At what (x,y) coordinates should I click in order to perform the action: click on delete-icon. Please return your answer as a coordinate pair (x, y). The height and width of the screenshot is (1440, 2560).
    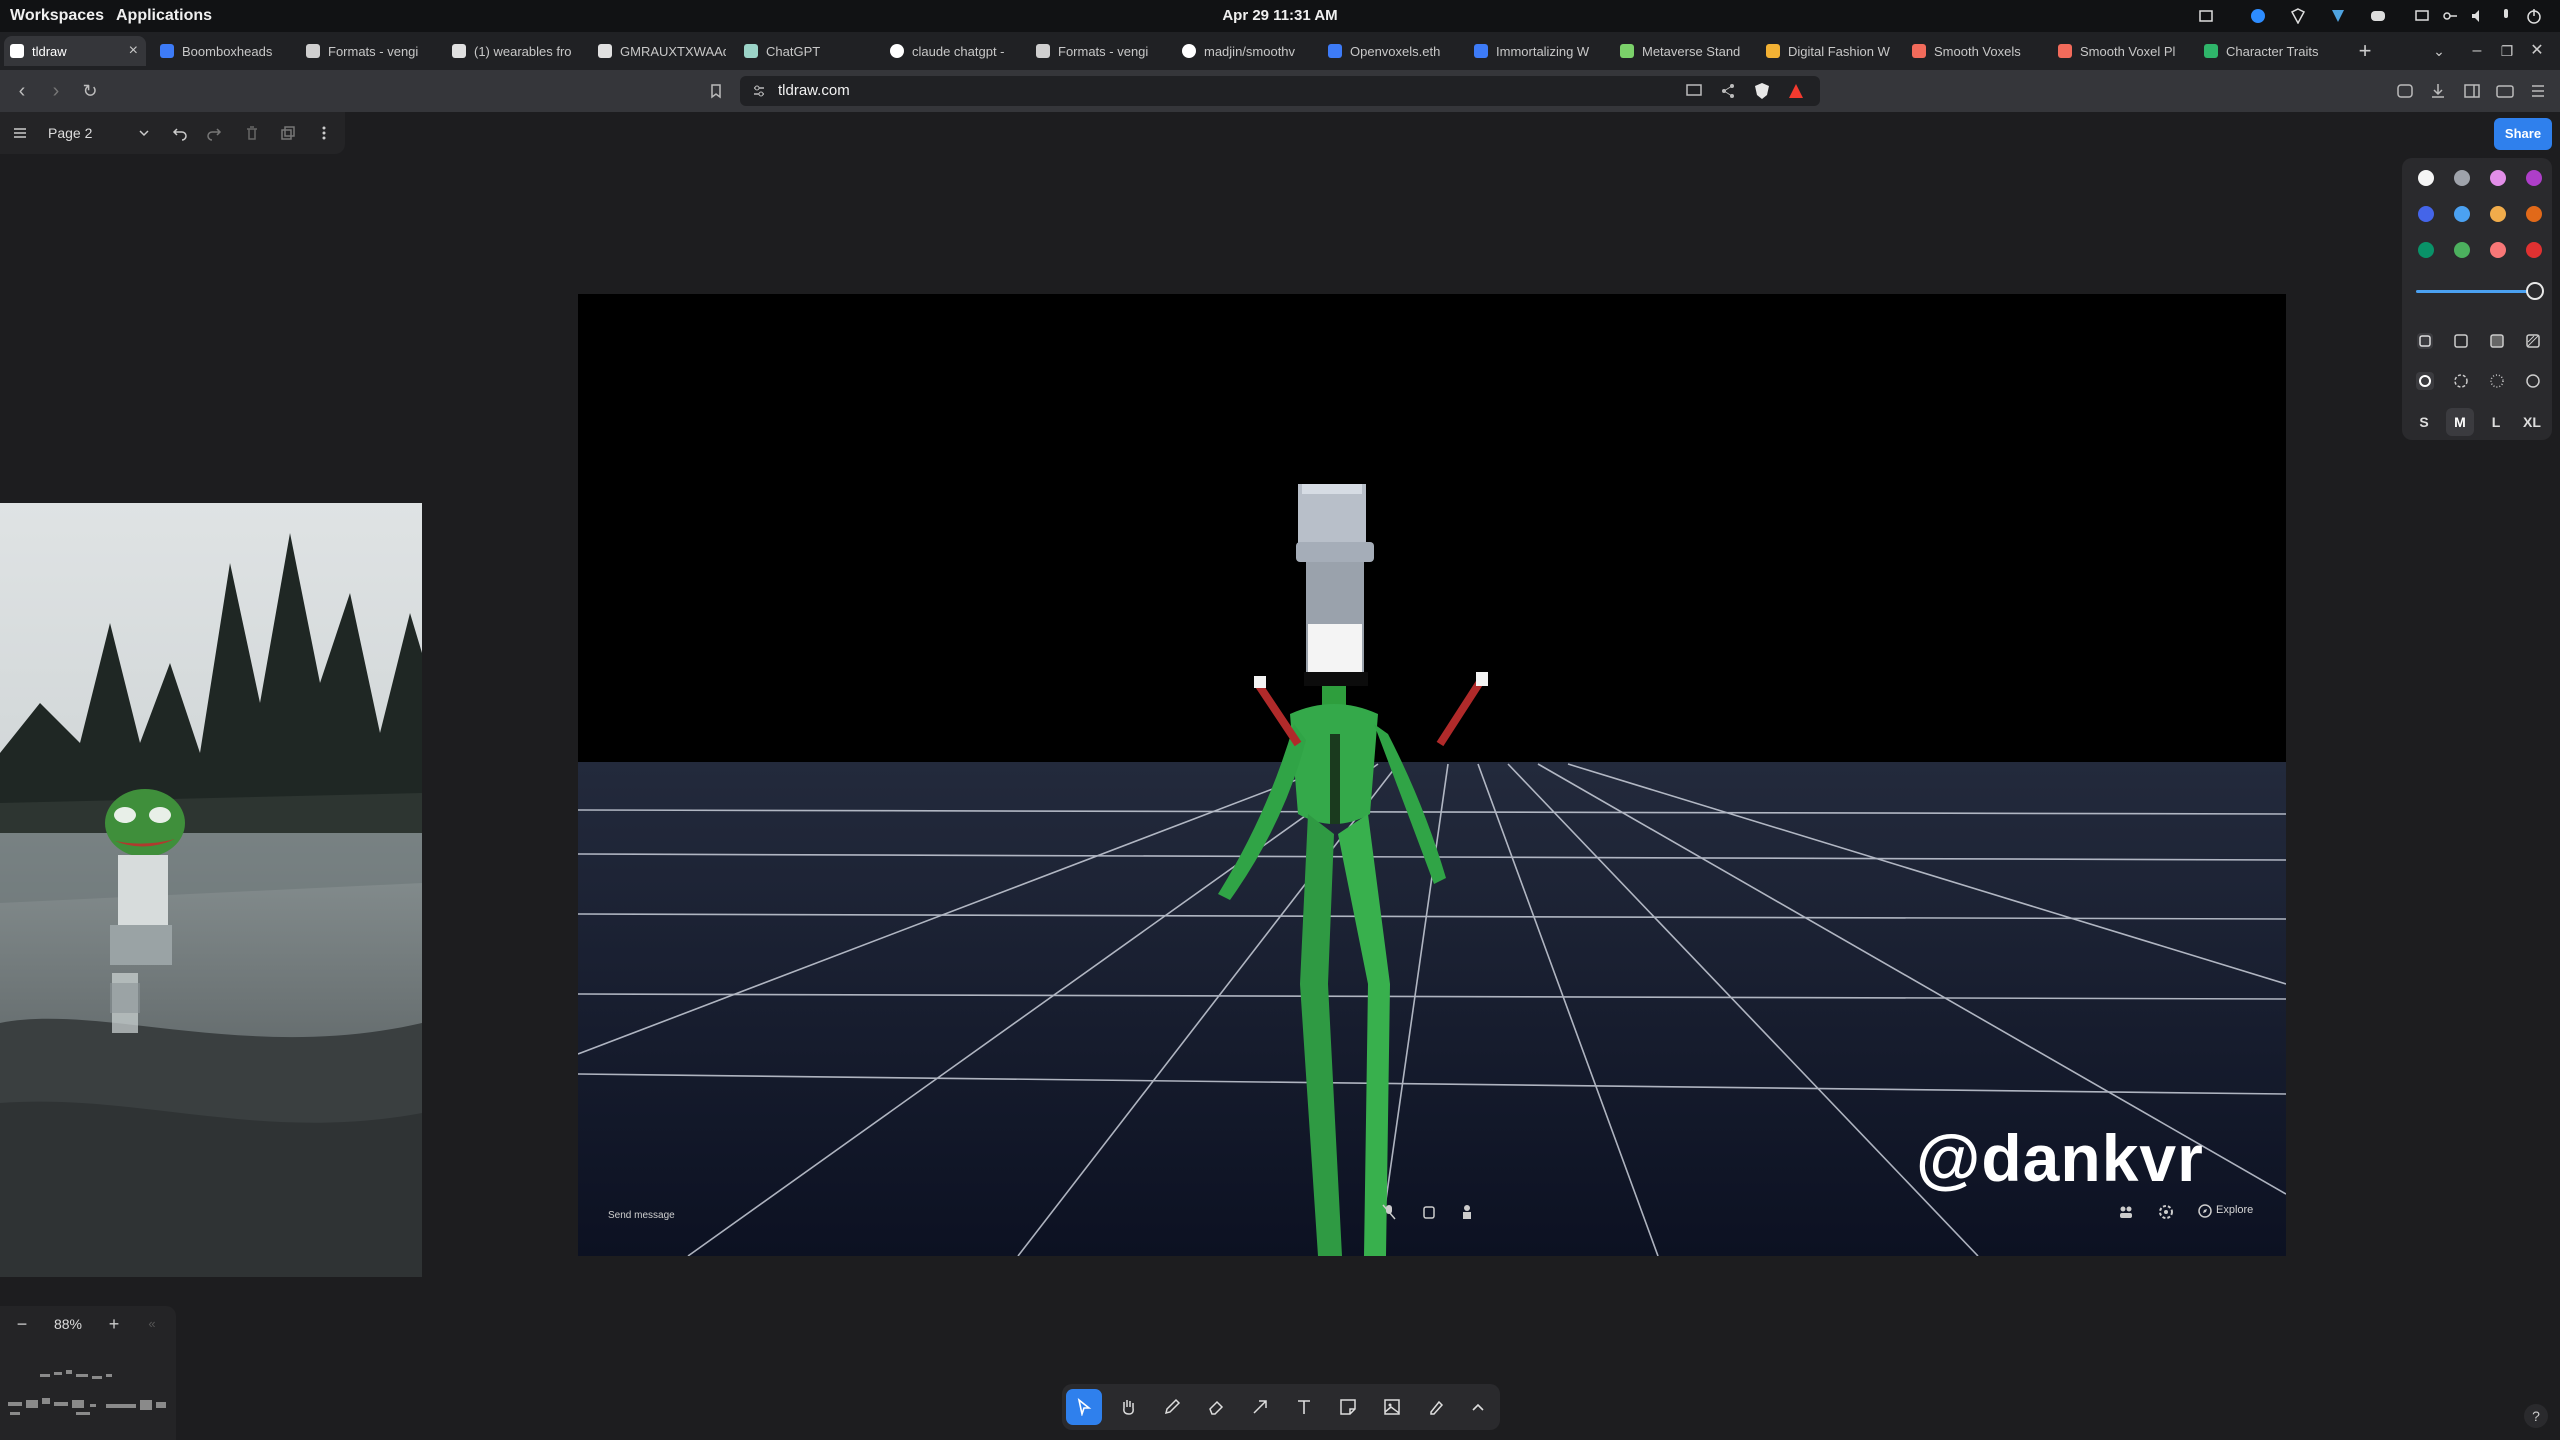
    Looking at the image, I should click on (252, 133).